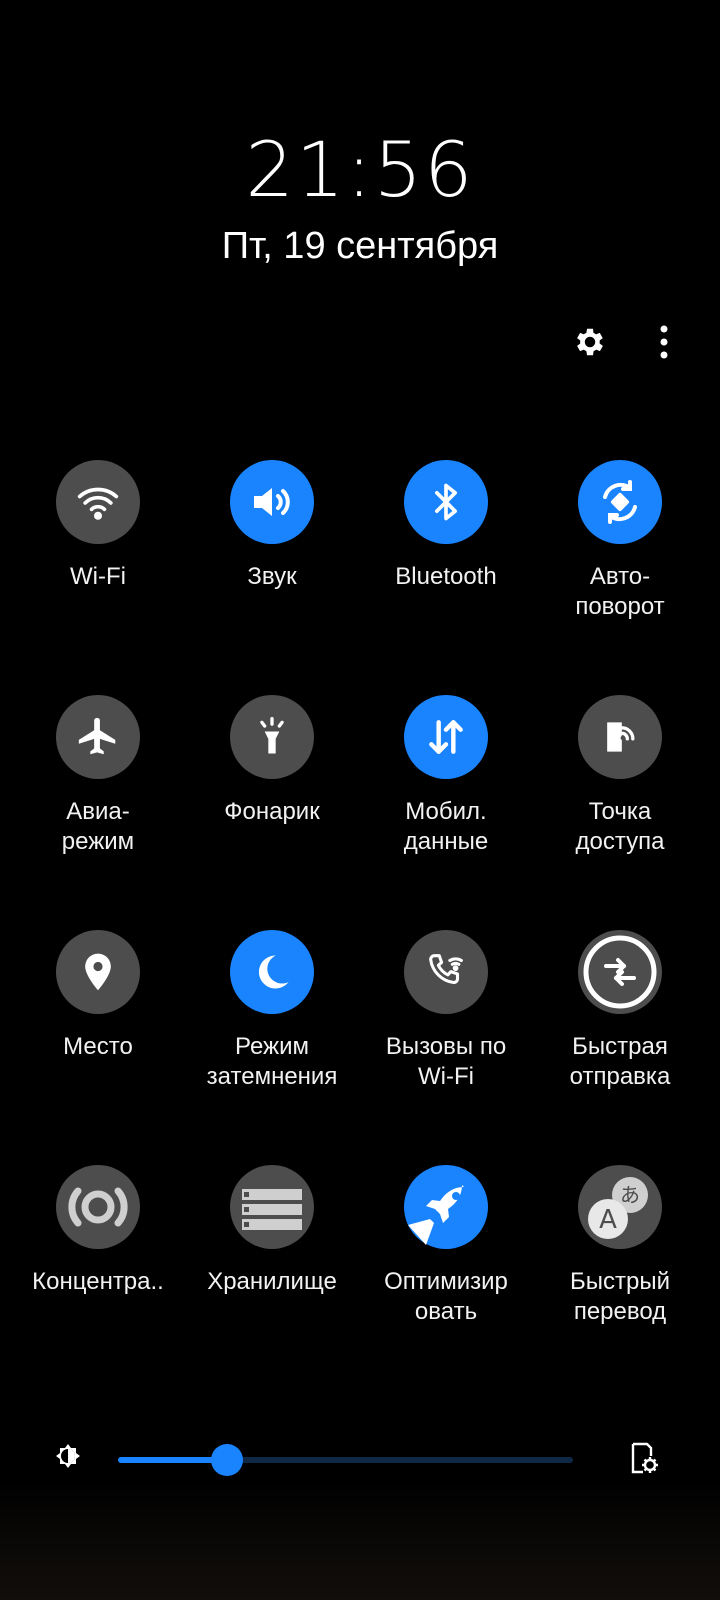  What do you see at coordinates (446, 502) in the screenshot?
I see `bluetooth-icon` at bounding box center [446, 502].